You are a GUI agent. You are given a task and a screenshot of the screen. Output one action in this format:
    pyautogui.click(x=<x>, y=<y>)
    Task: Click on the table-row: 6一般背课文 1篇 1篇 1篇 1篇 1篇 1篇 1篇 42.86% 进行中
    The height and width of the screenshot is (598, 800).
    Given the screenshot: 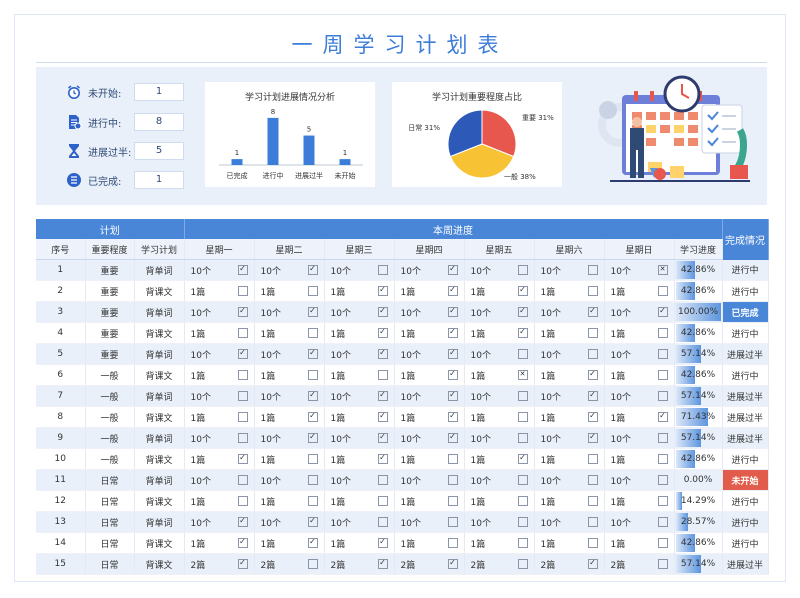 What is the action you would take?
    pyautogui.click(x=402, y=375)
    